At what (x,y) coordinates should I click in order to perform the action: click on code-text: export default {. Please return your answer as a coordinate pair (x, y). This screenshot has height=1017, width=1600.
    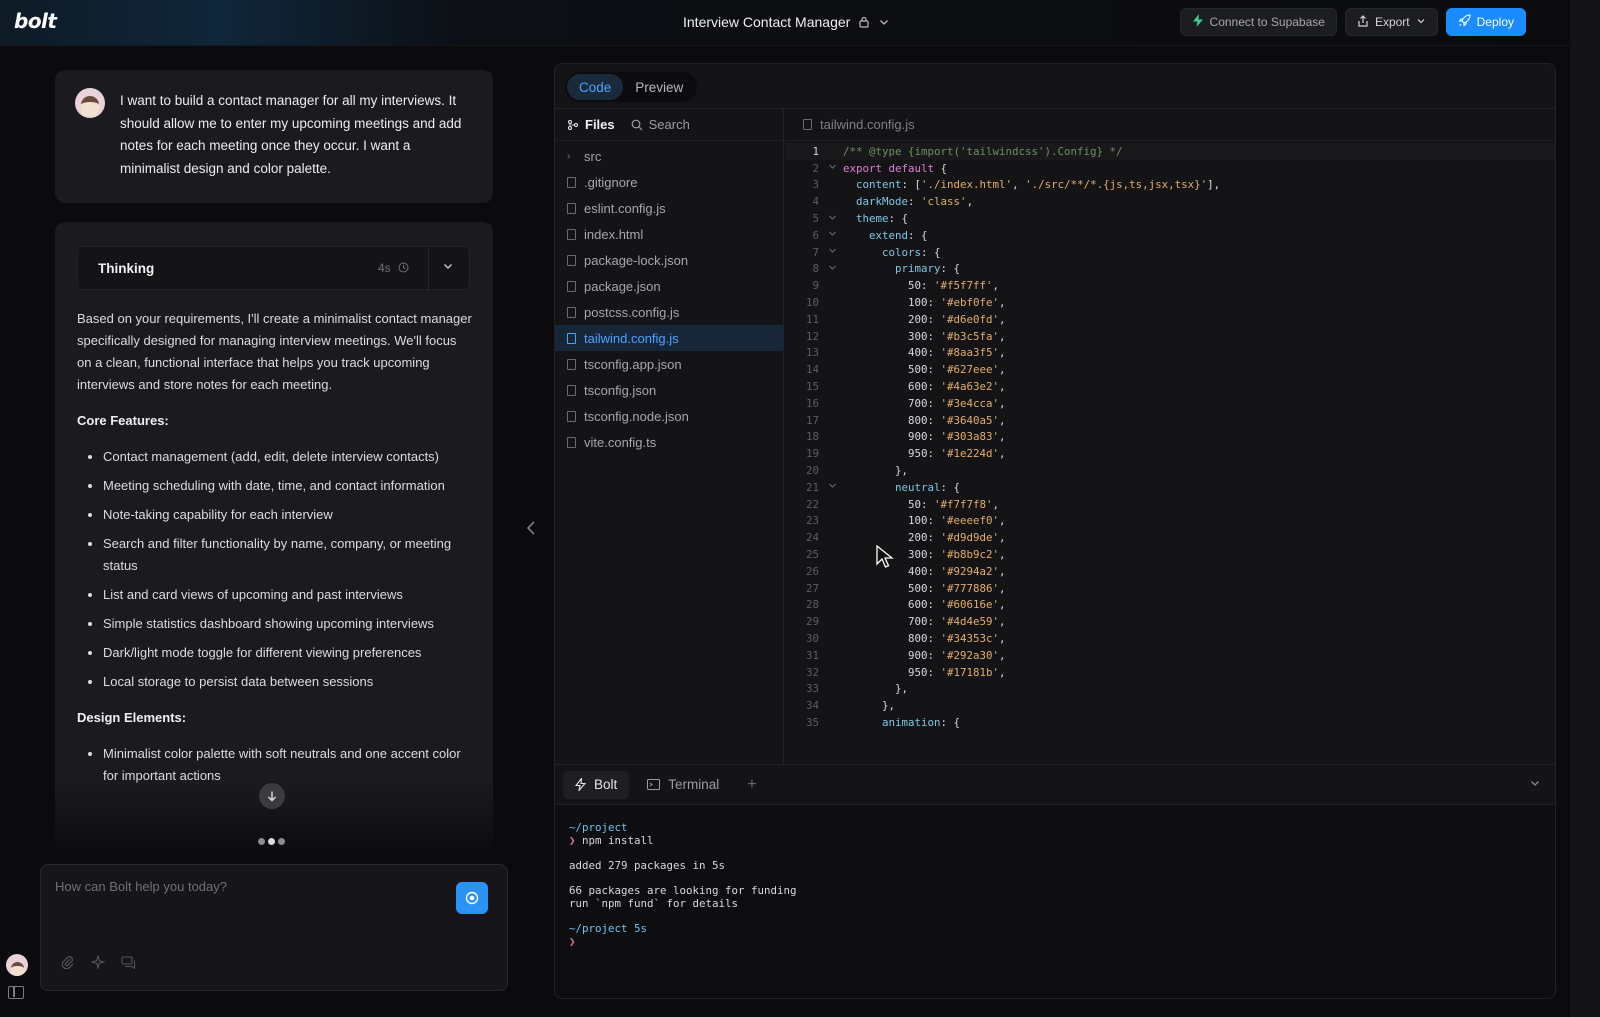
    Looking at the image, I should click on (895, 168).